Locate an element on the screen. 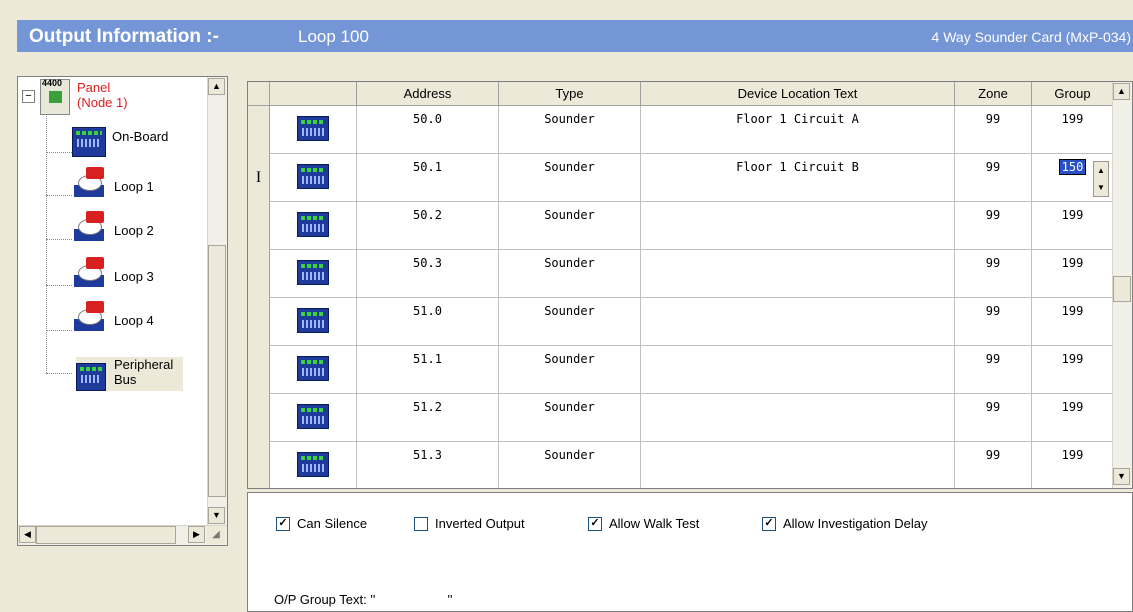 The width and height of the screenshot is (1133, 612). cell-address: 50.1 is located at coordinates (428, 177).